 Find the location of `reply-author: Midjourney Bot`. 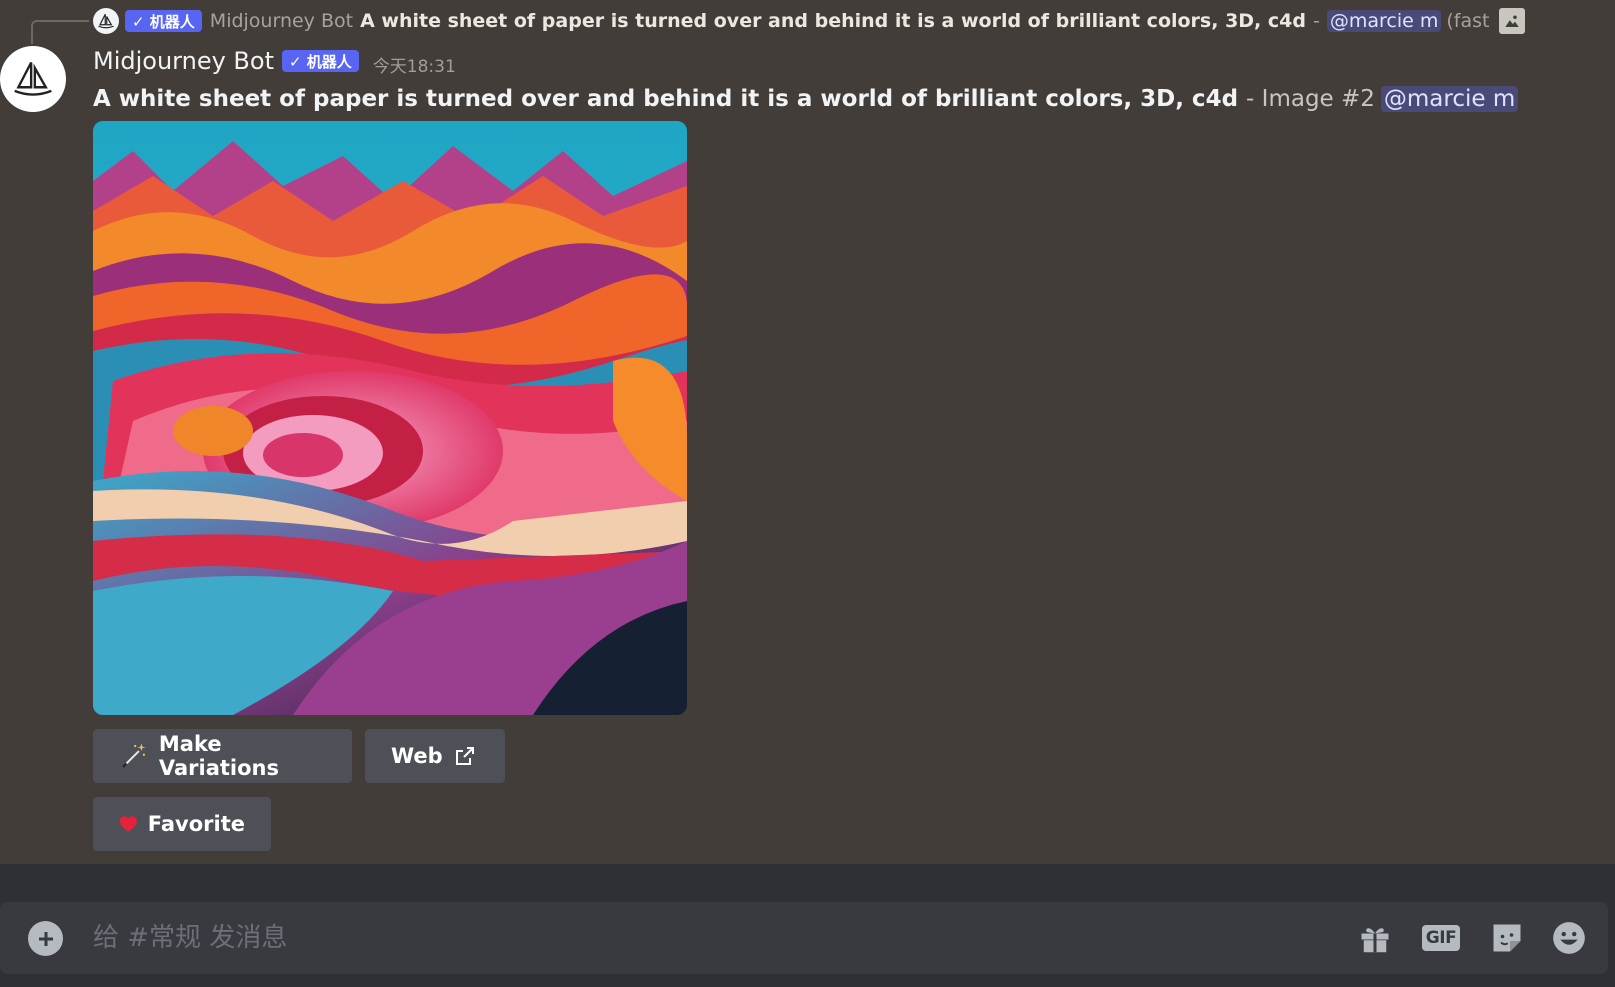

reply-author: Midjourney Bot is located at coordinates (281, 21).